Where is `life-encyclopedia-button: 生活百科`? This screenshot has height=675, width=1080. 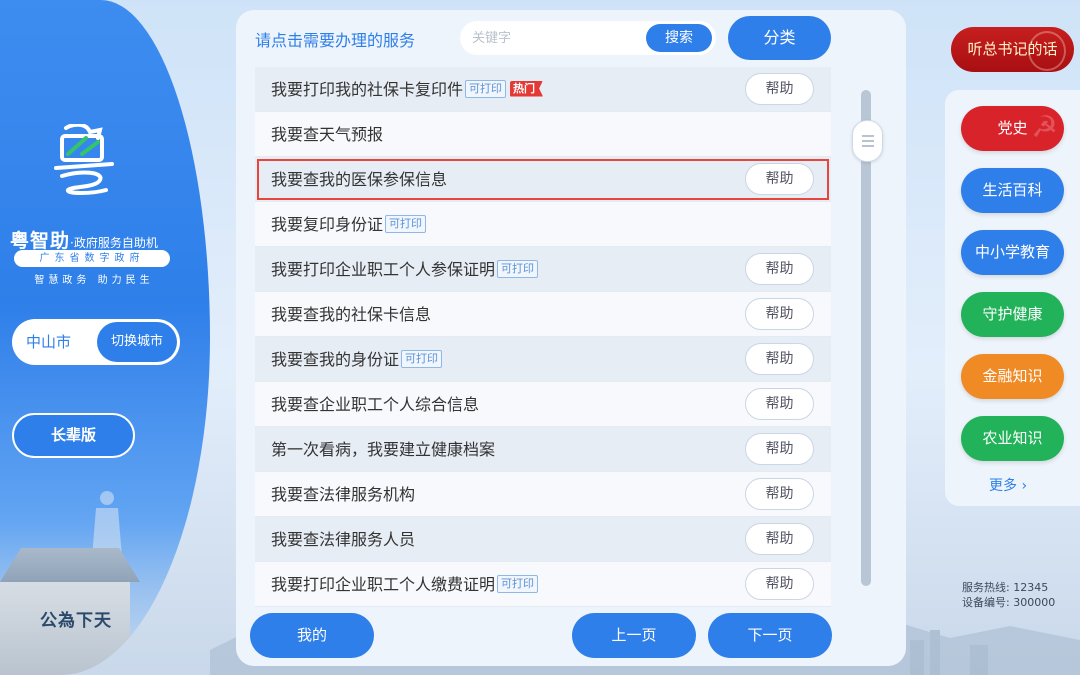 life-encyclopedia-button: 生活百科 is located at coordinates (1012, 190).